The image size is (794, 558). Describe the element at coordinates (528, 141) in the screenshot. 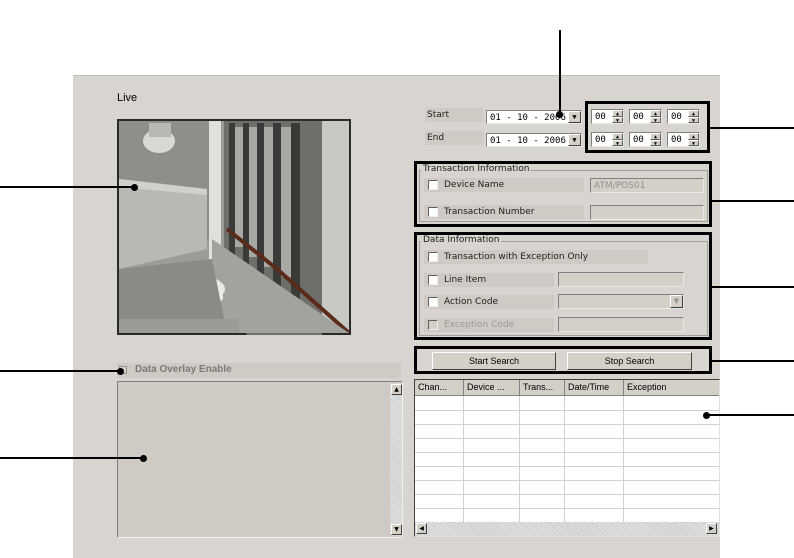

I see `end-date-value: 01 - 10 - 2006` at that location.